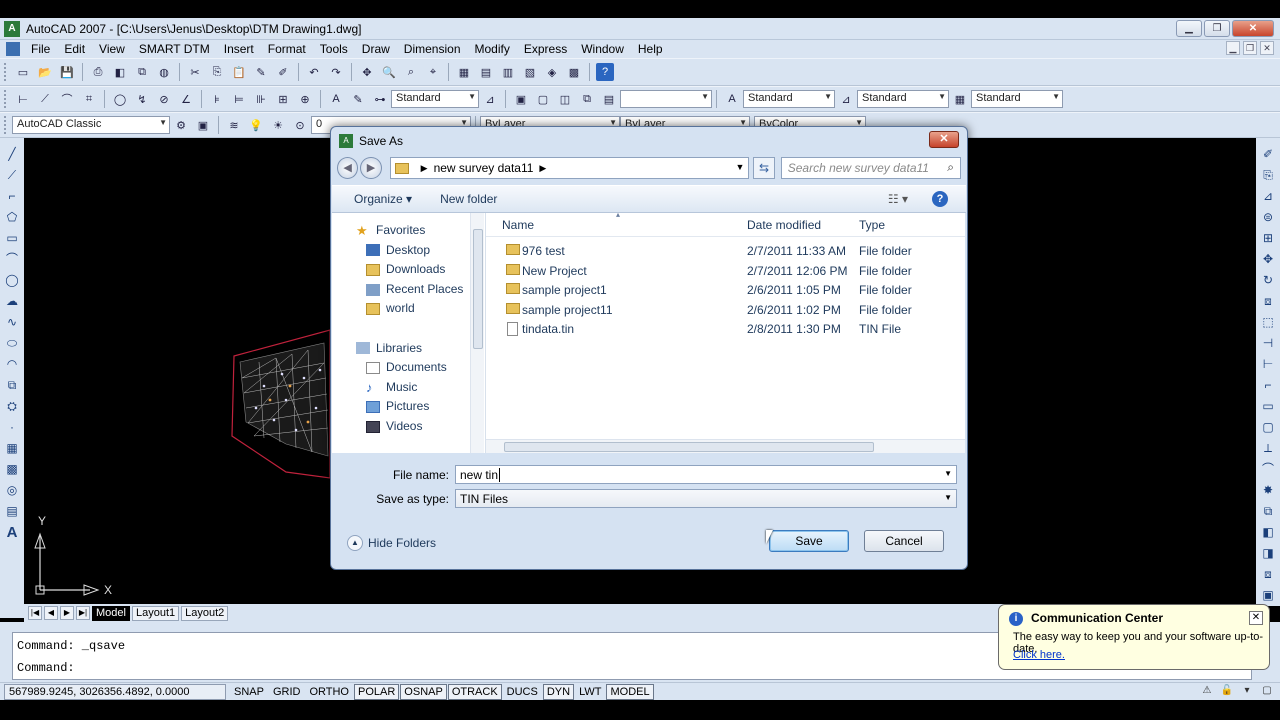 This screenshot has height=720, width=1280. I want to click on offset-icon: ⊜, so click(1268, 217).